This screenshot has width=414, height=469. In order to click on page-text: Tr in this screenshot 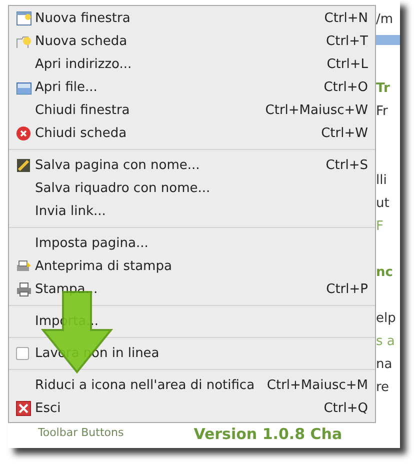, I will do `click(383, 88)`.